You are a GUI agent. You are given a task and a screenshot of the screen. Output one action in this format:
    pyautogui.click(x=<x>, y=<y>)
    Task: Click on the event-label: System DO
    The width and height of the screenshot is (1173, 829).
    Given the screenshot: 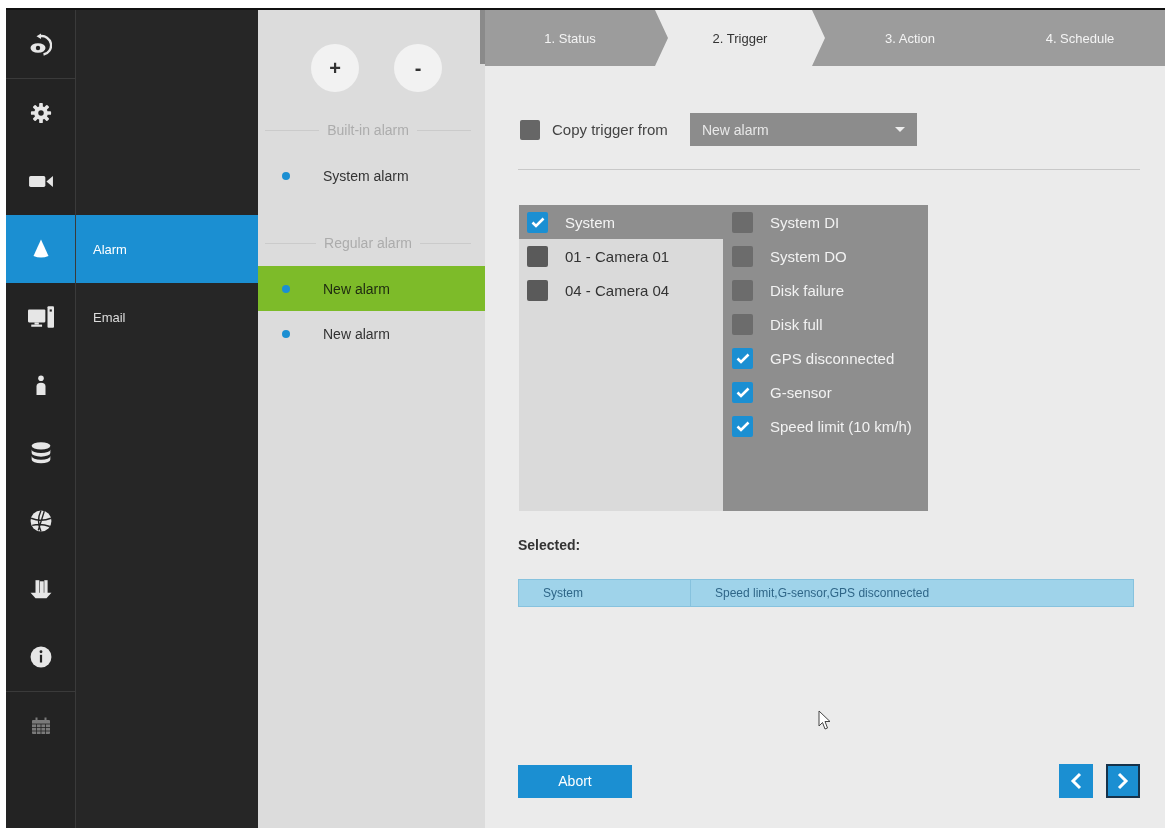 What is the action you would take?
    pyautogui.click(x=808, y=256)
    